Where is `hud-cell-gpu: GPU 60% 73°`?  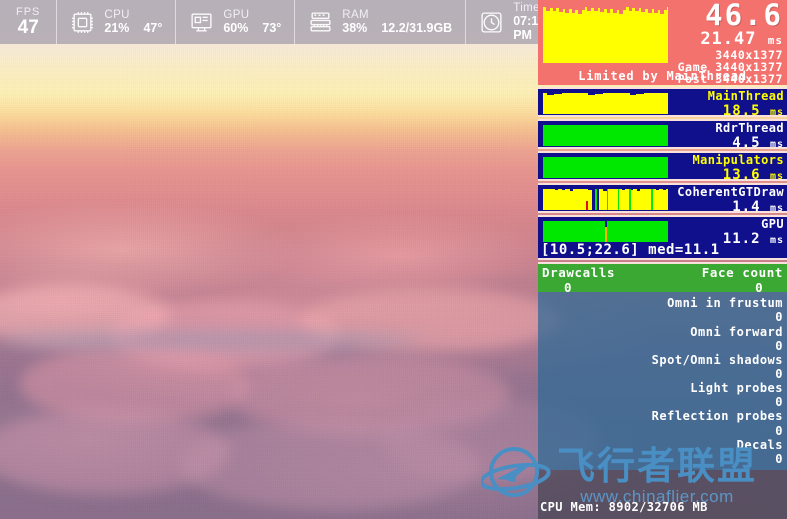 hud-cell-gpu: GPU 60% 73° is located at coordinates (236, 22).